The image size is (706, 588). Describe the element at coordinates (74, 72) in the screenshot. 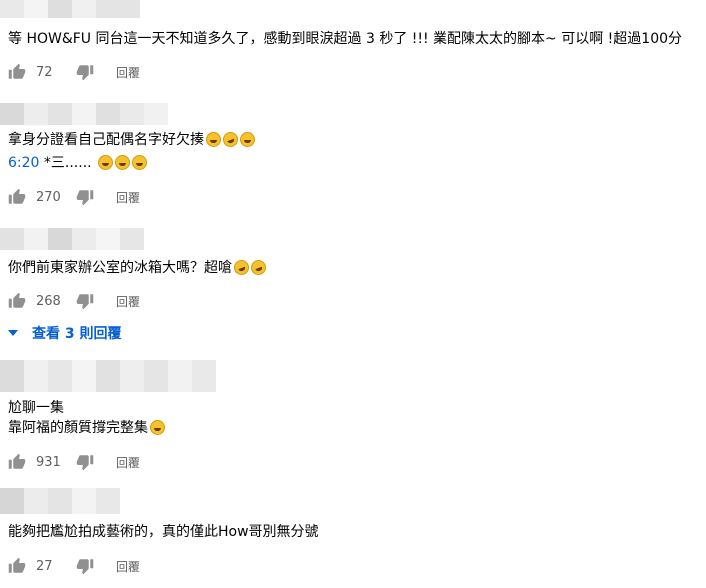

I see `comment-actions: 72 回覆` at that location.